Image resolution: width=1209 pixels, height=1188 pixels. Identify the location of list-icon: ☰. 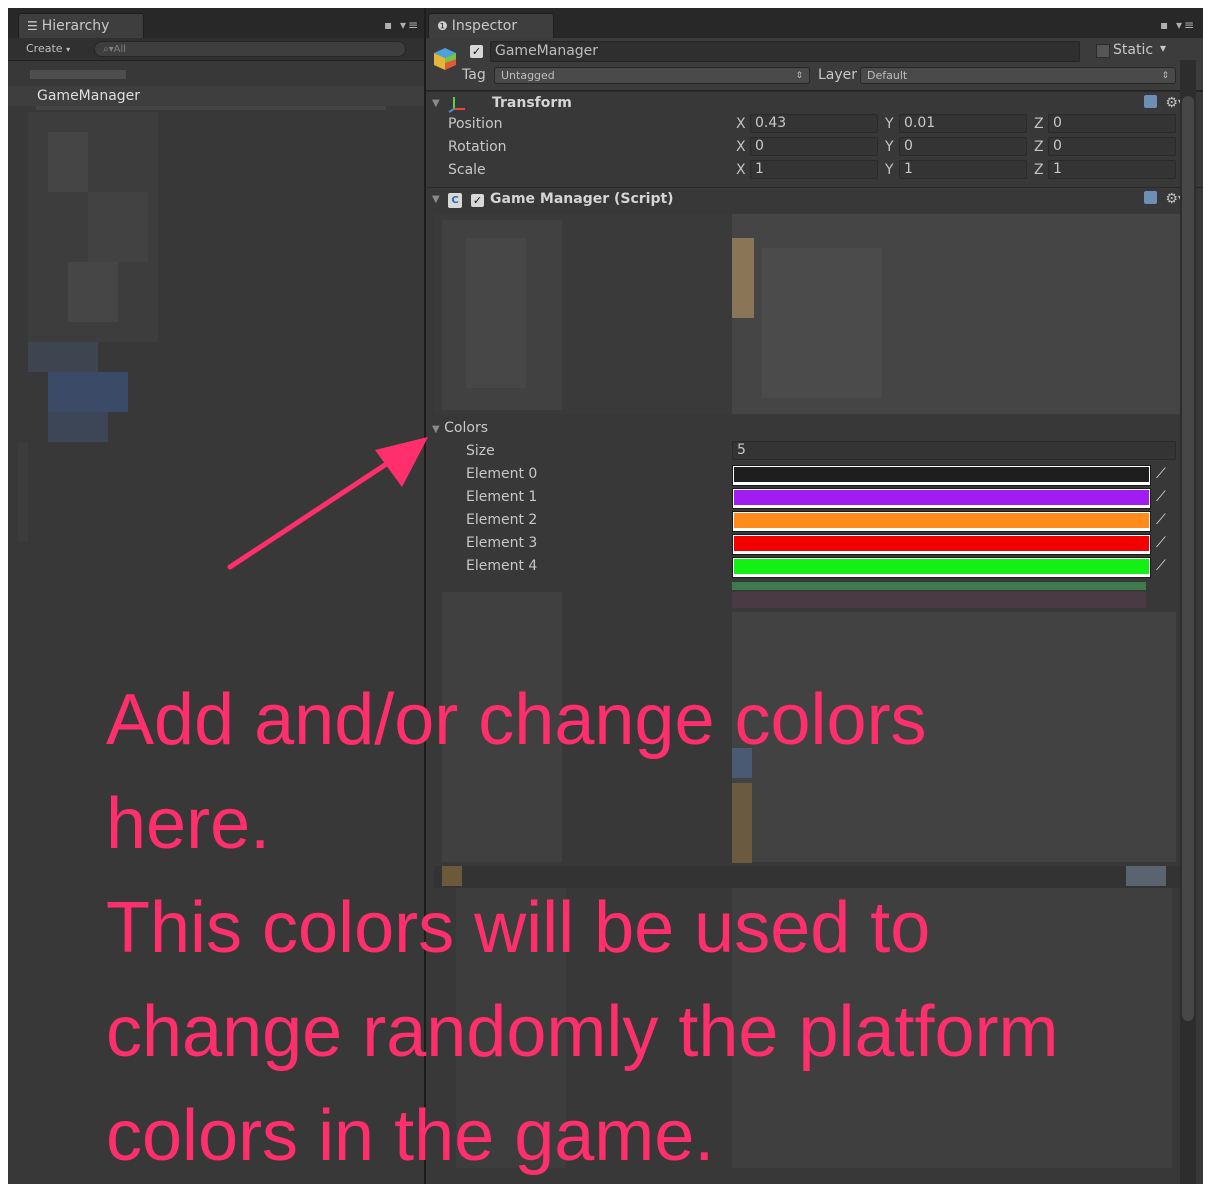
(32, 26).